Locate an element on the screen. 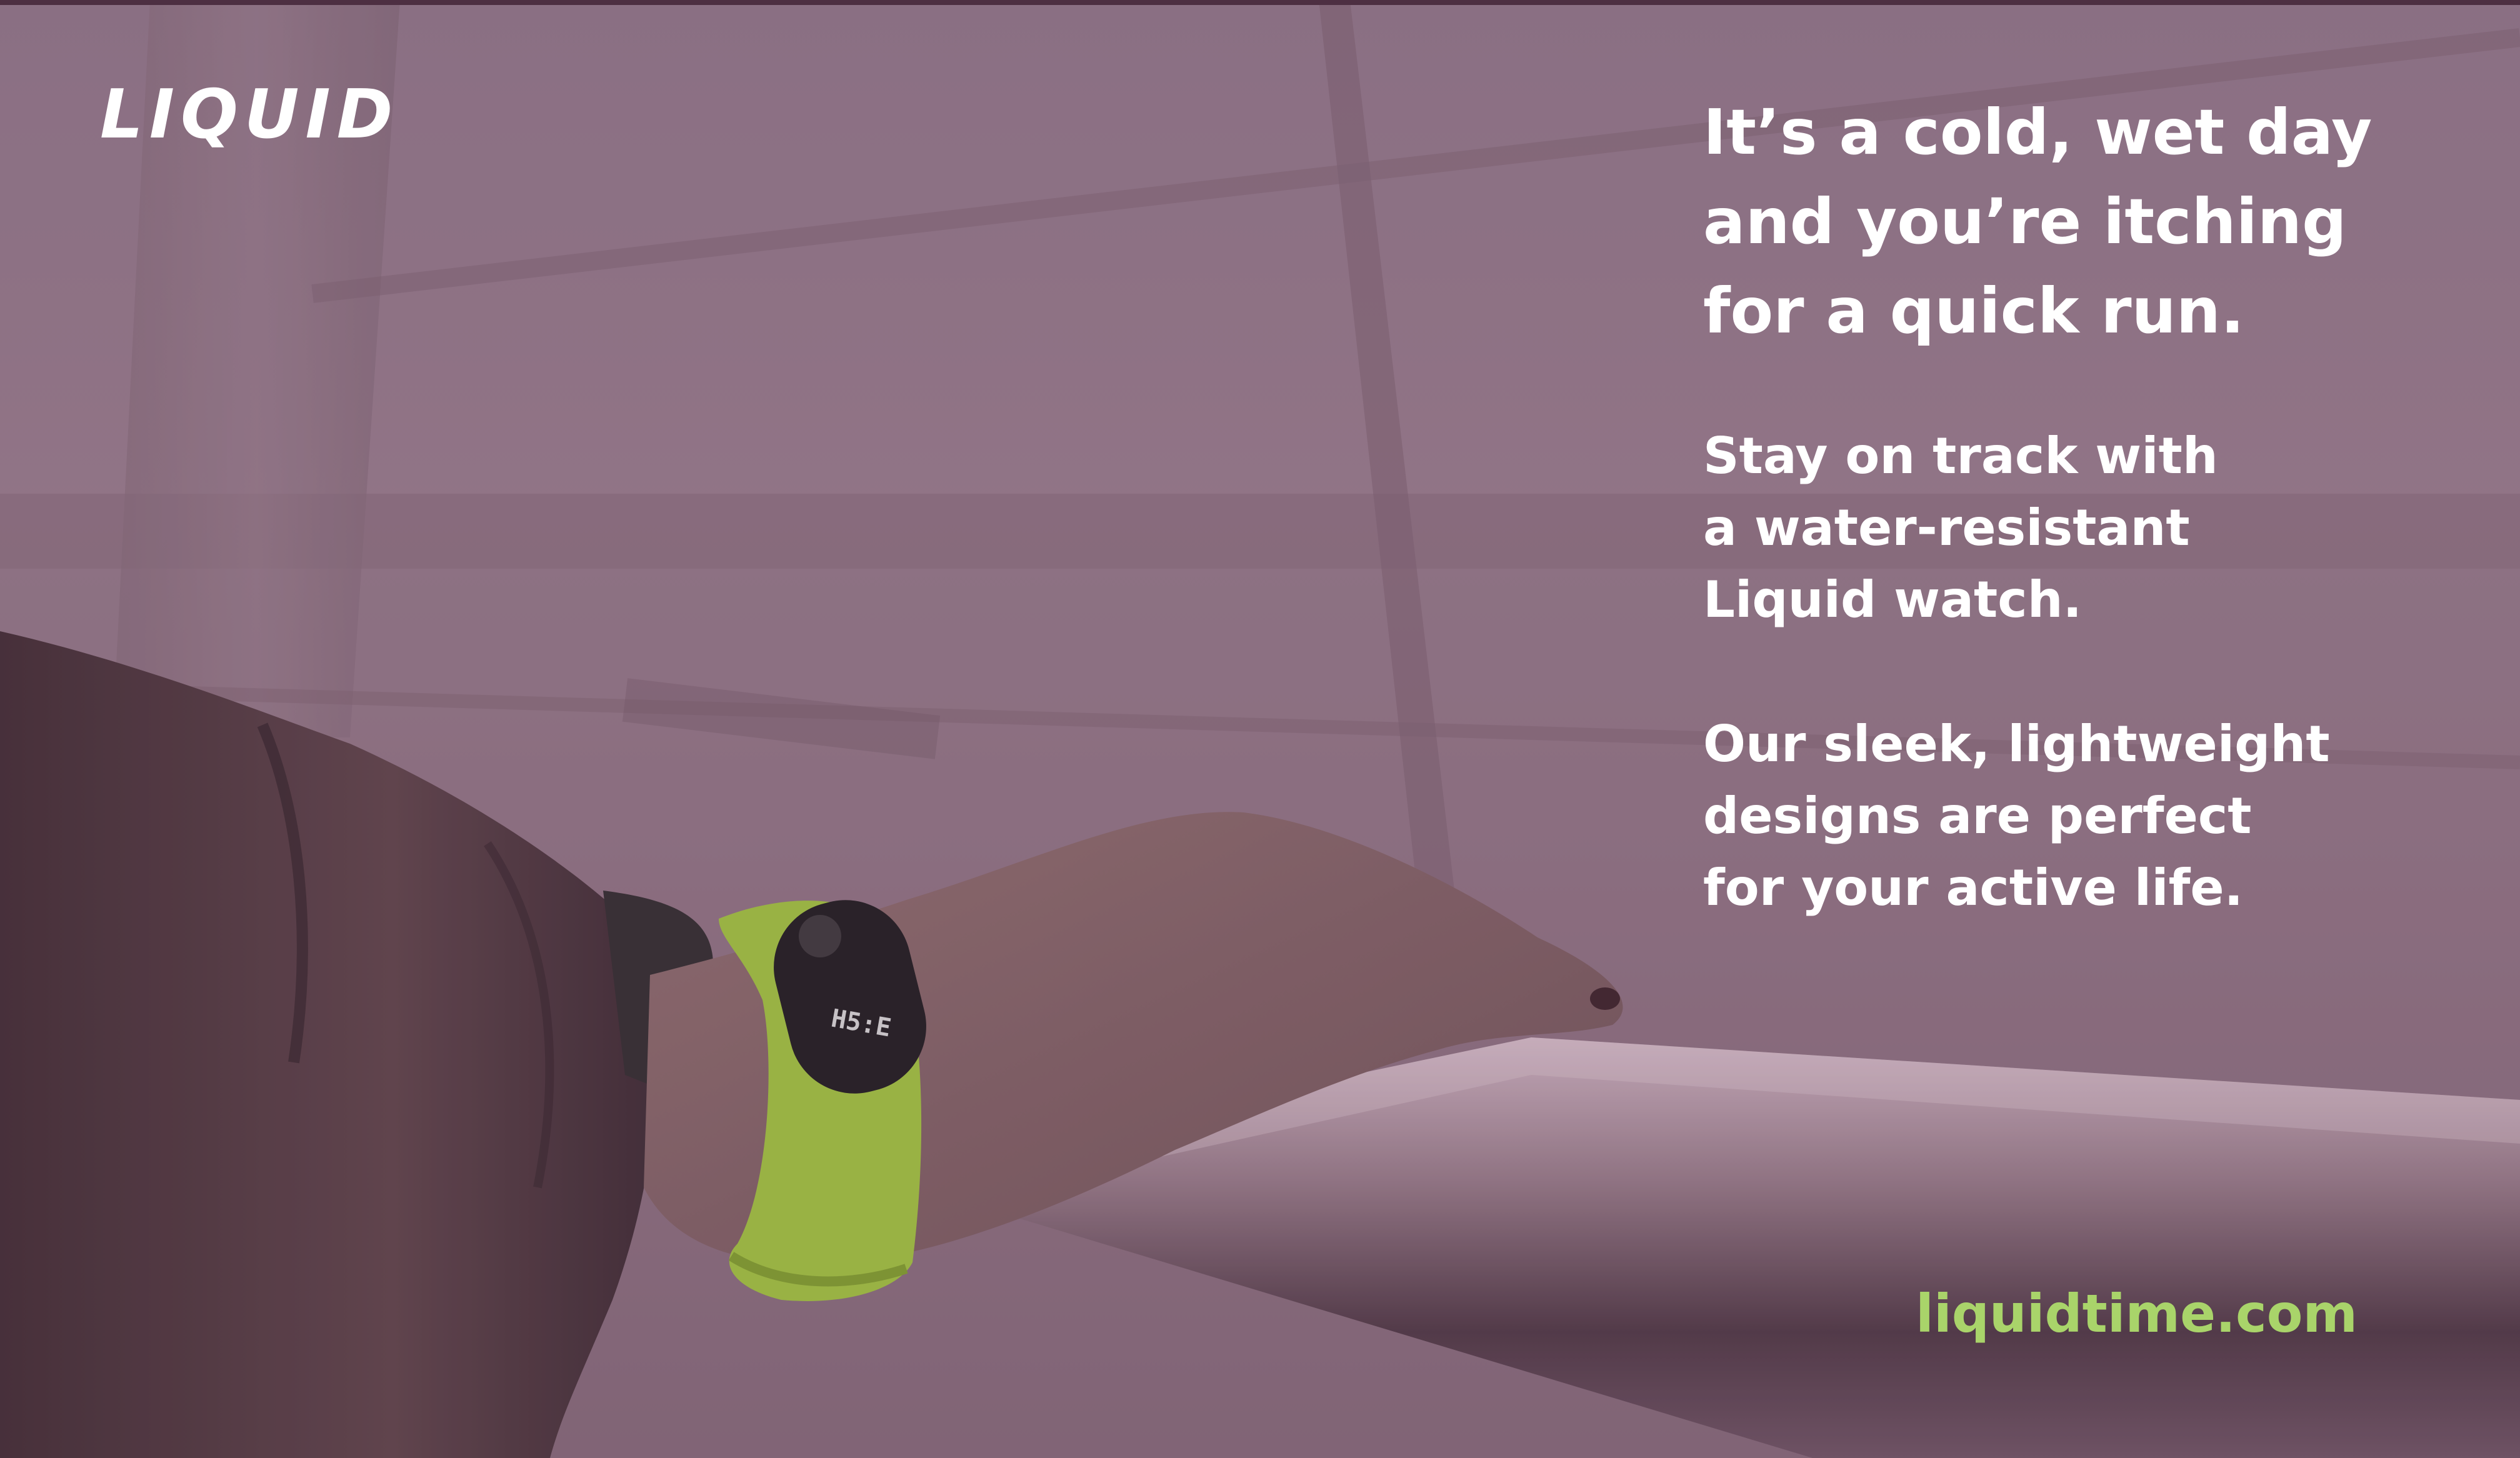 This screenshot has width=2520, height=1458. body-line: Our sleek, lightweight is located at coordinates (2016, 744).